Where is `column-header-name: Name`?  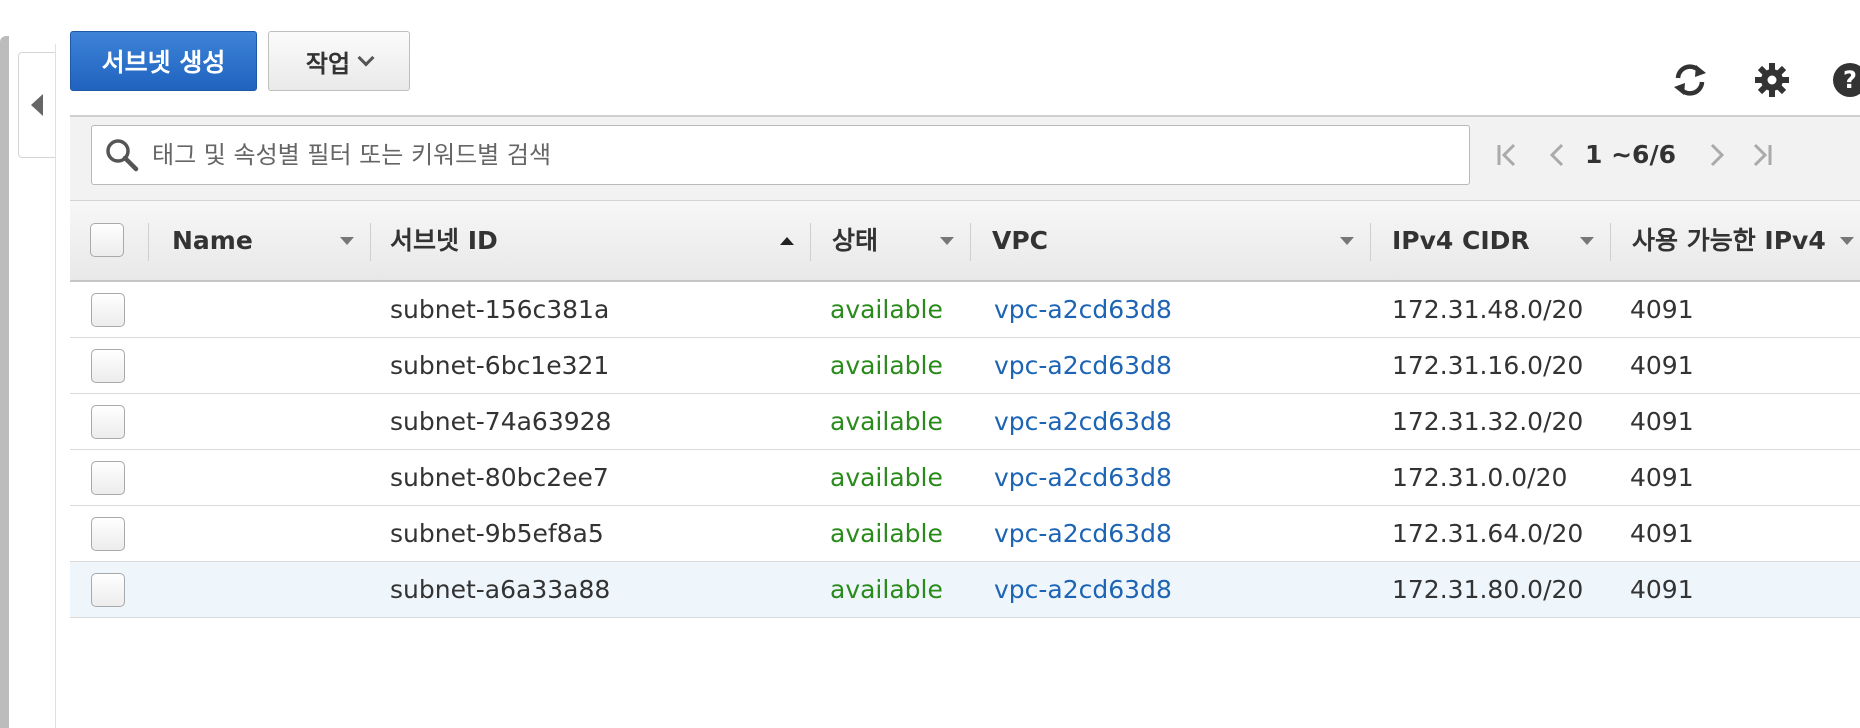 column-header-name: Name is located at coordinates (212, 241).